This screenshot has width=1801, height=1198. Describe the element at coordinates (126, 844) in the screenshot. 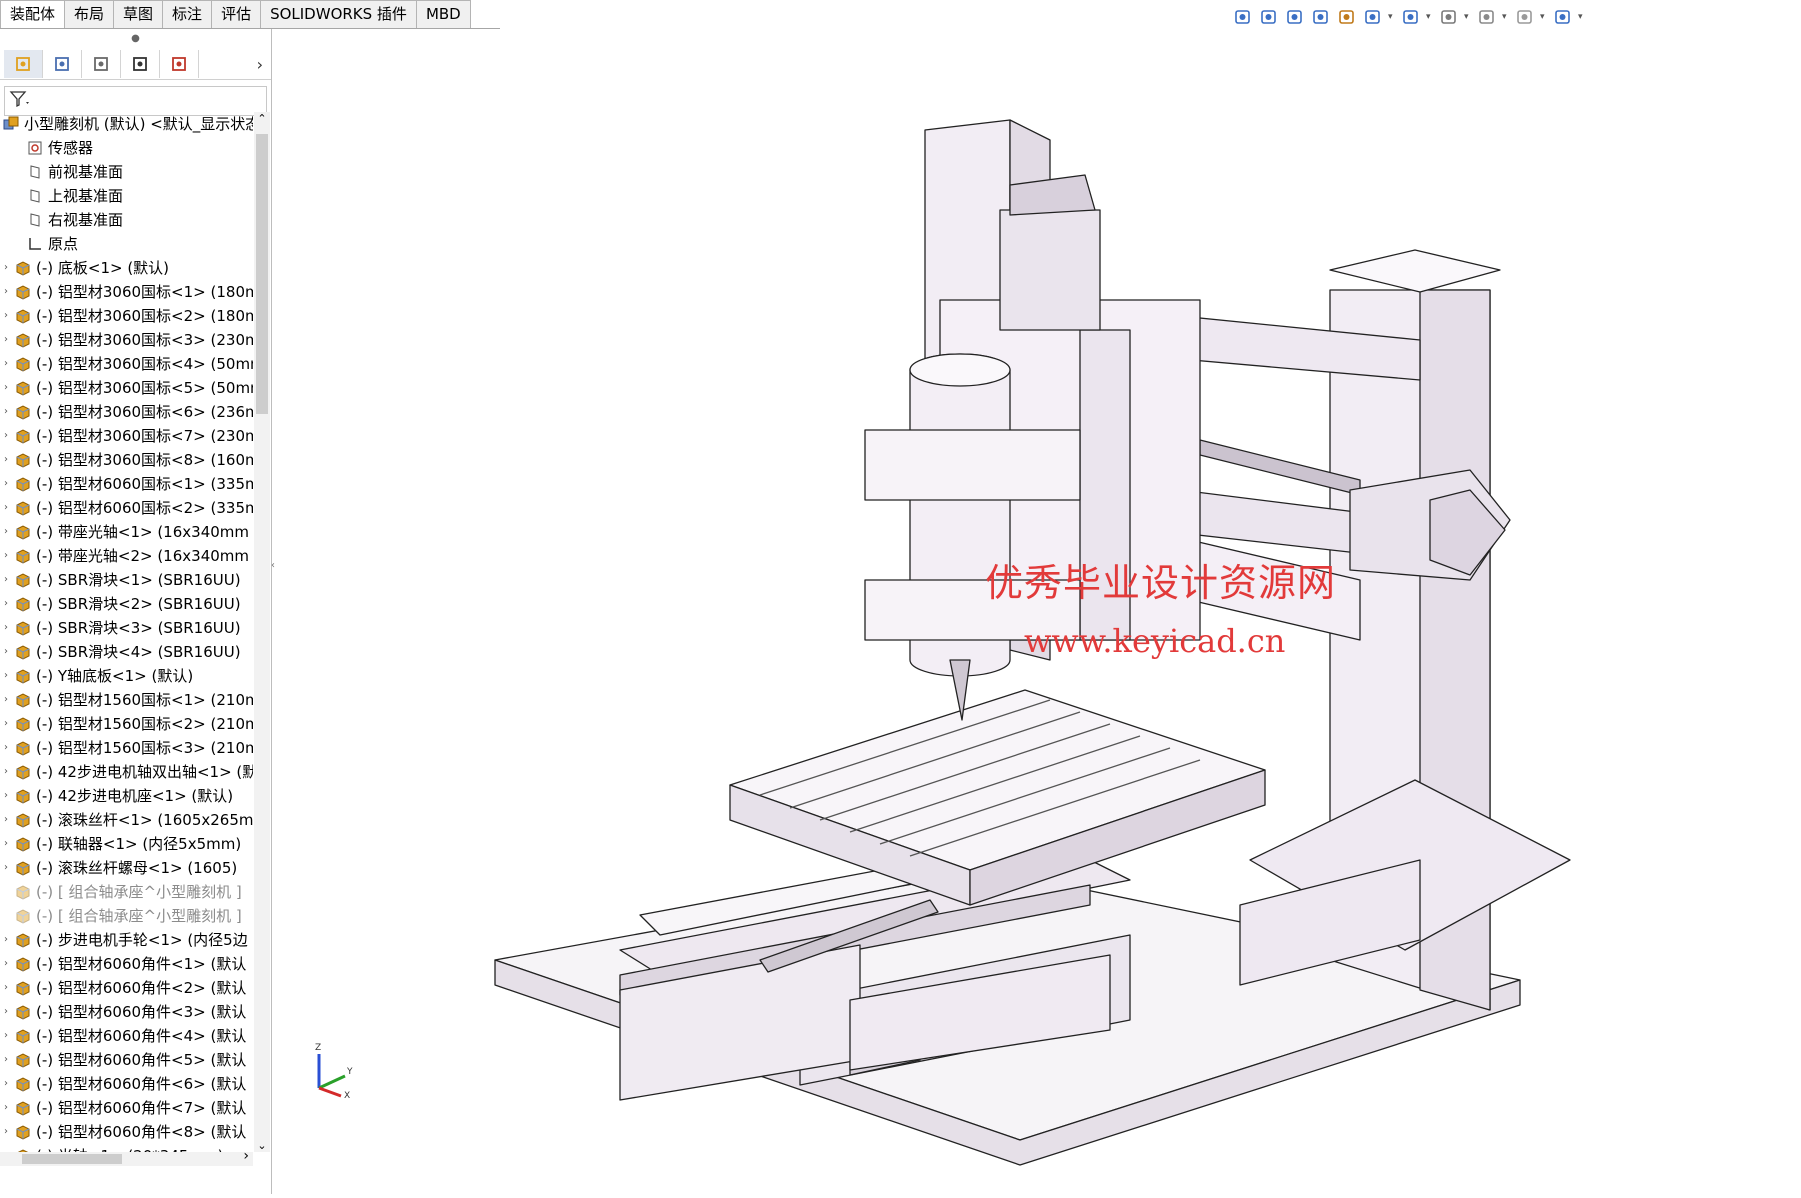

I see `tree-item: › (-) 联轴器<1> (内径5x5mm)` at that location.